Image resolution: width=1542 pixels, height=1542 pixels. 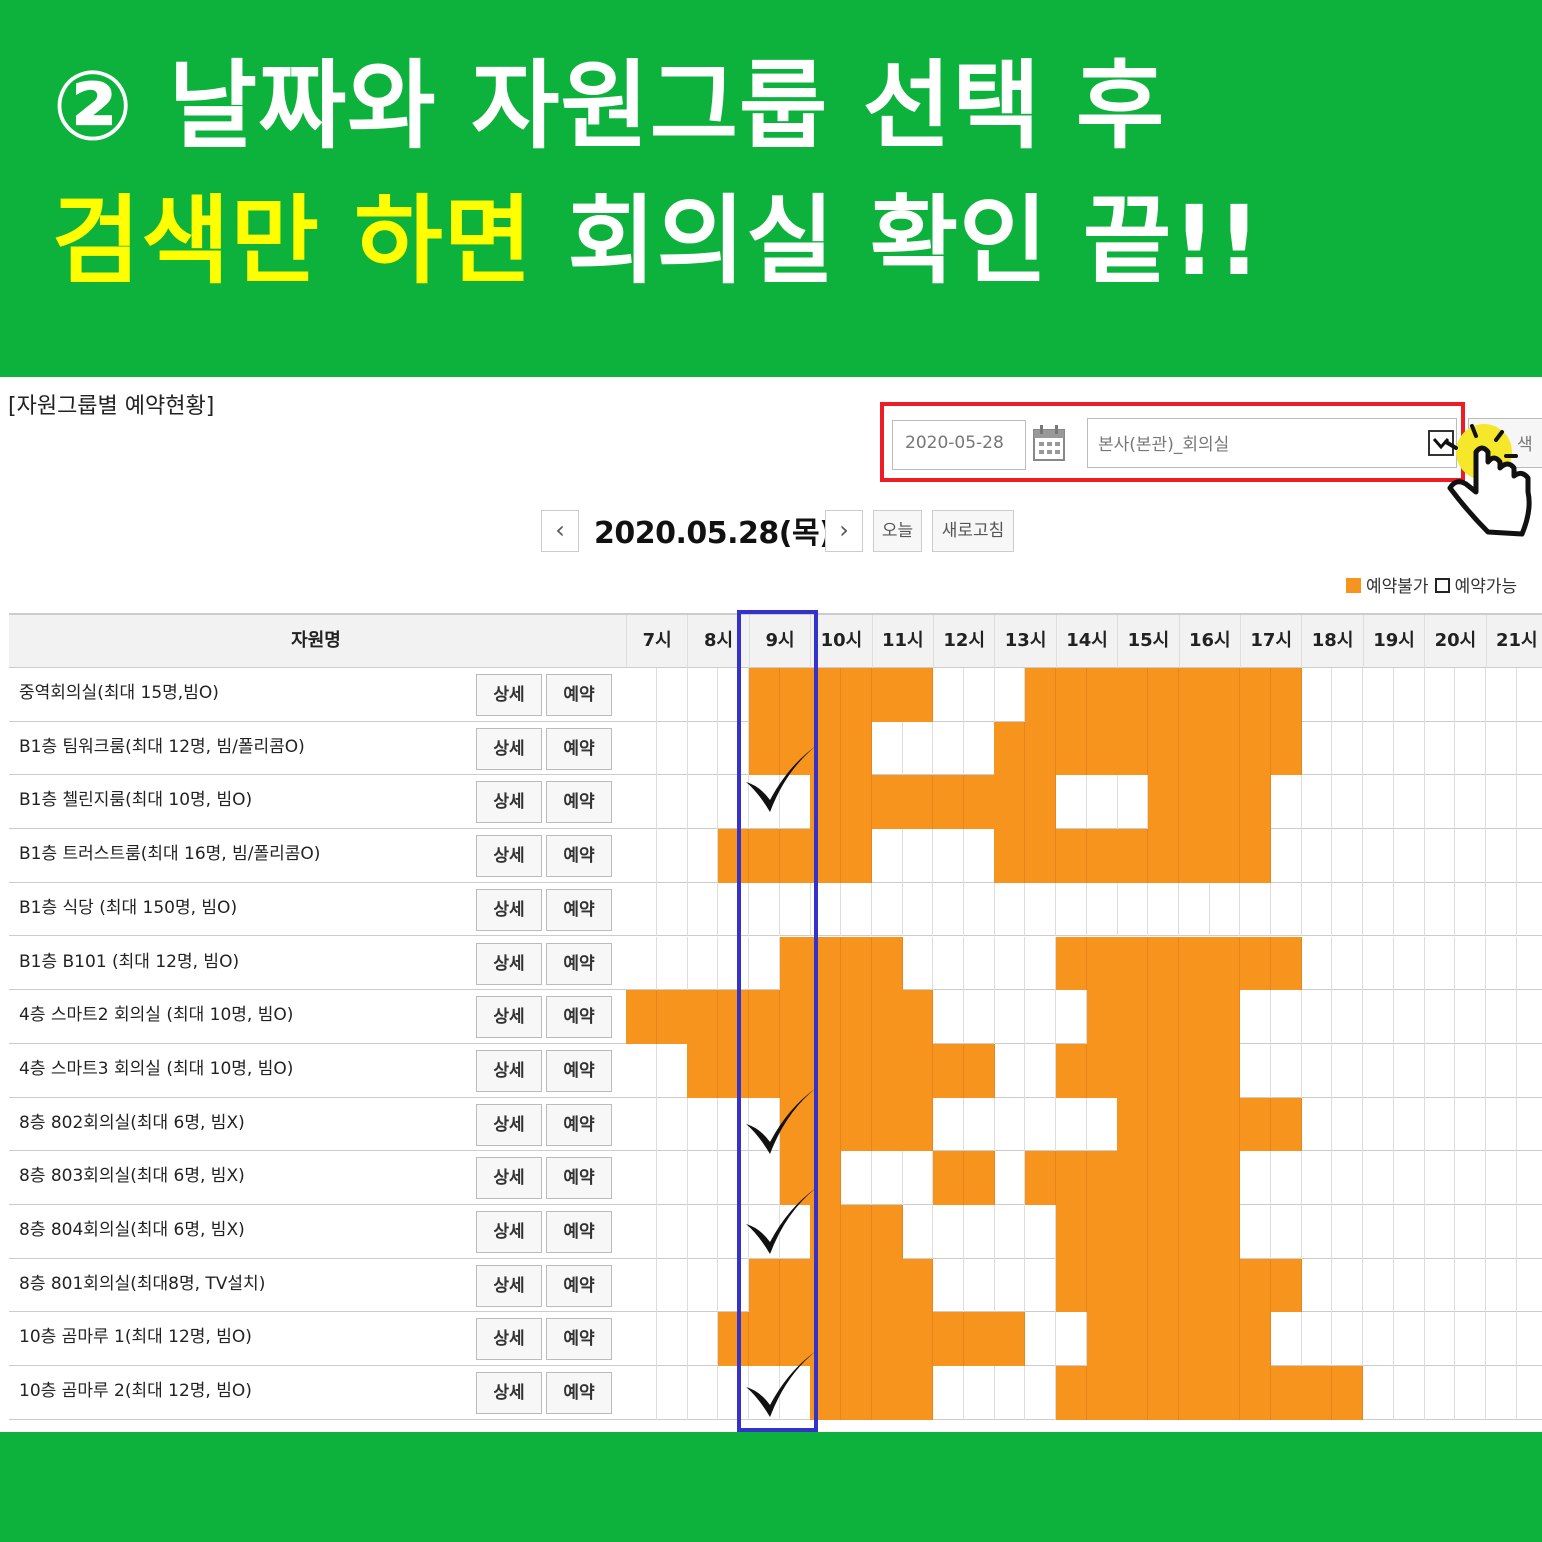 What do you see at coordinates (897, 531) in the screenshot?
I see `today-button: 오늘` at bounding box center [897, 531].